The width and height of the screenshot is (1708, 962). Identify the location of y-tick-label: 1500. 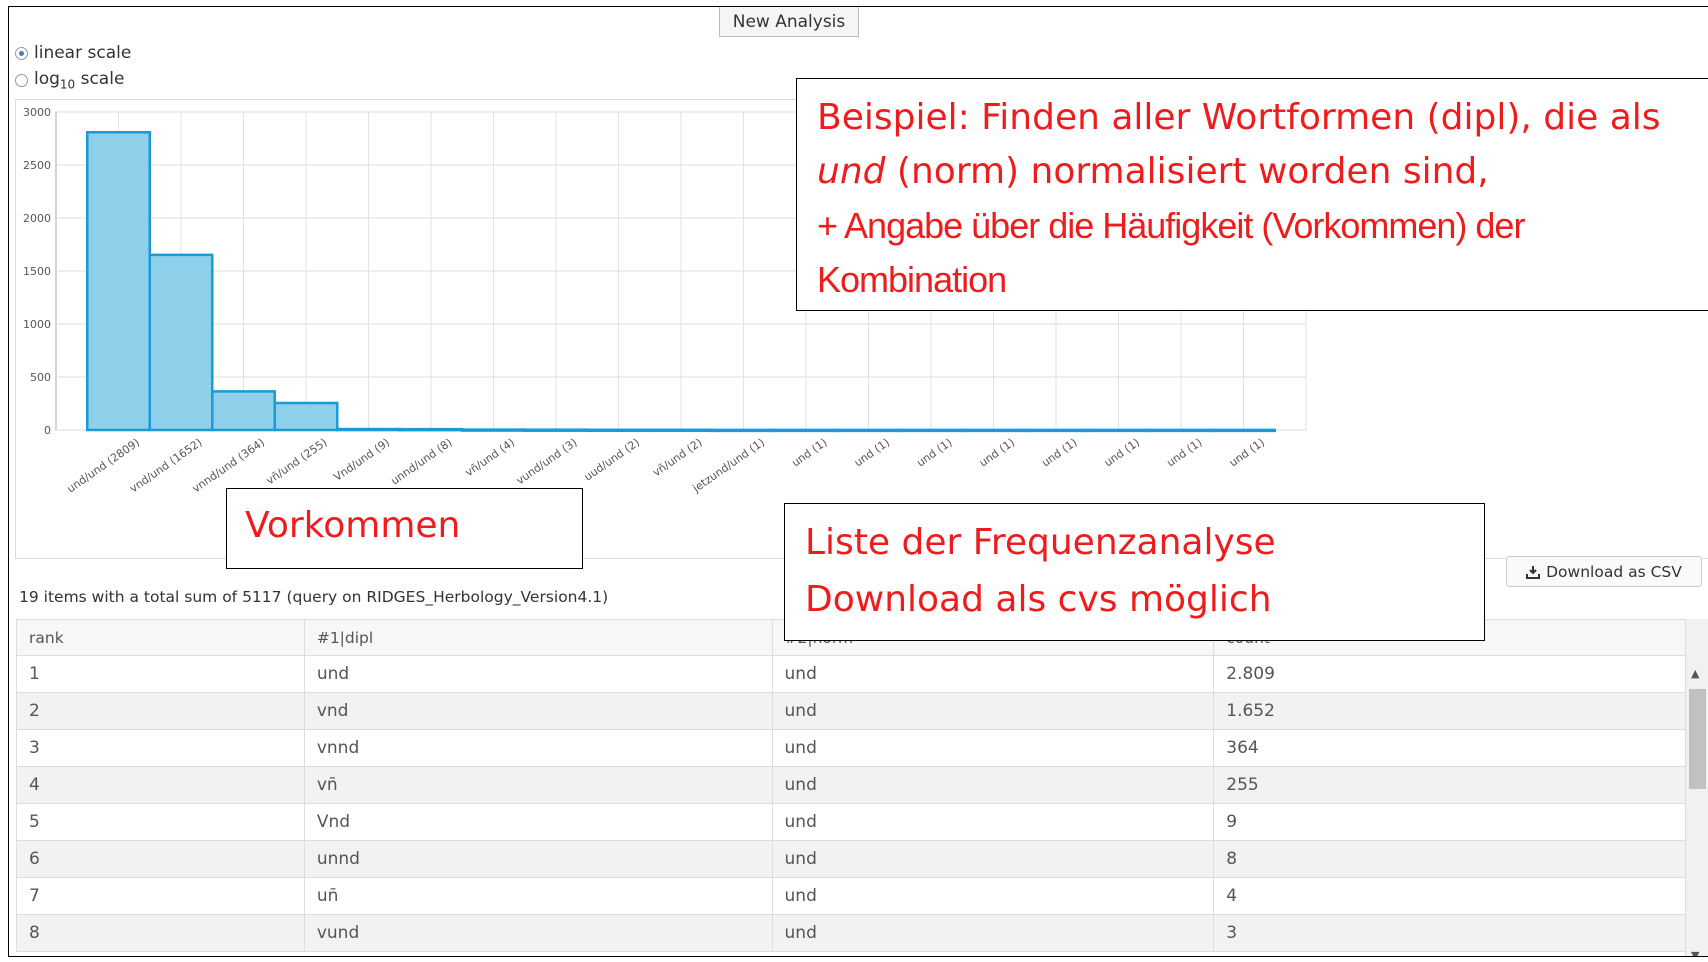
(37, 271).